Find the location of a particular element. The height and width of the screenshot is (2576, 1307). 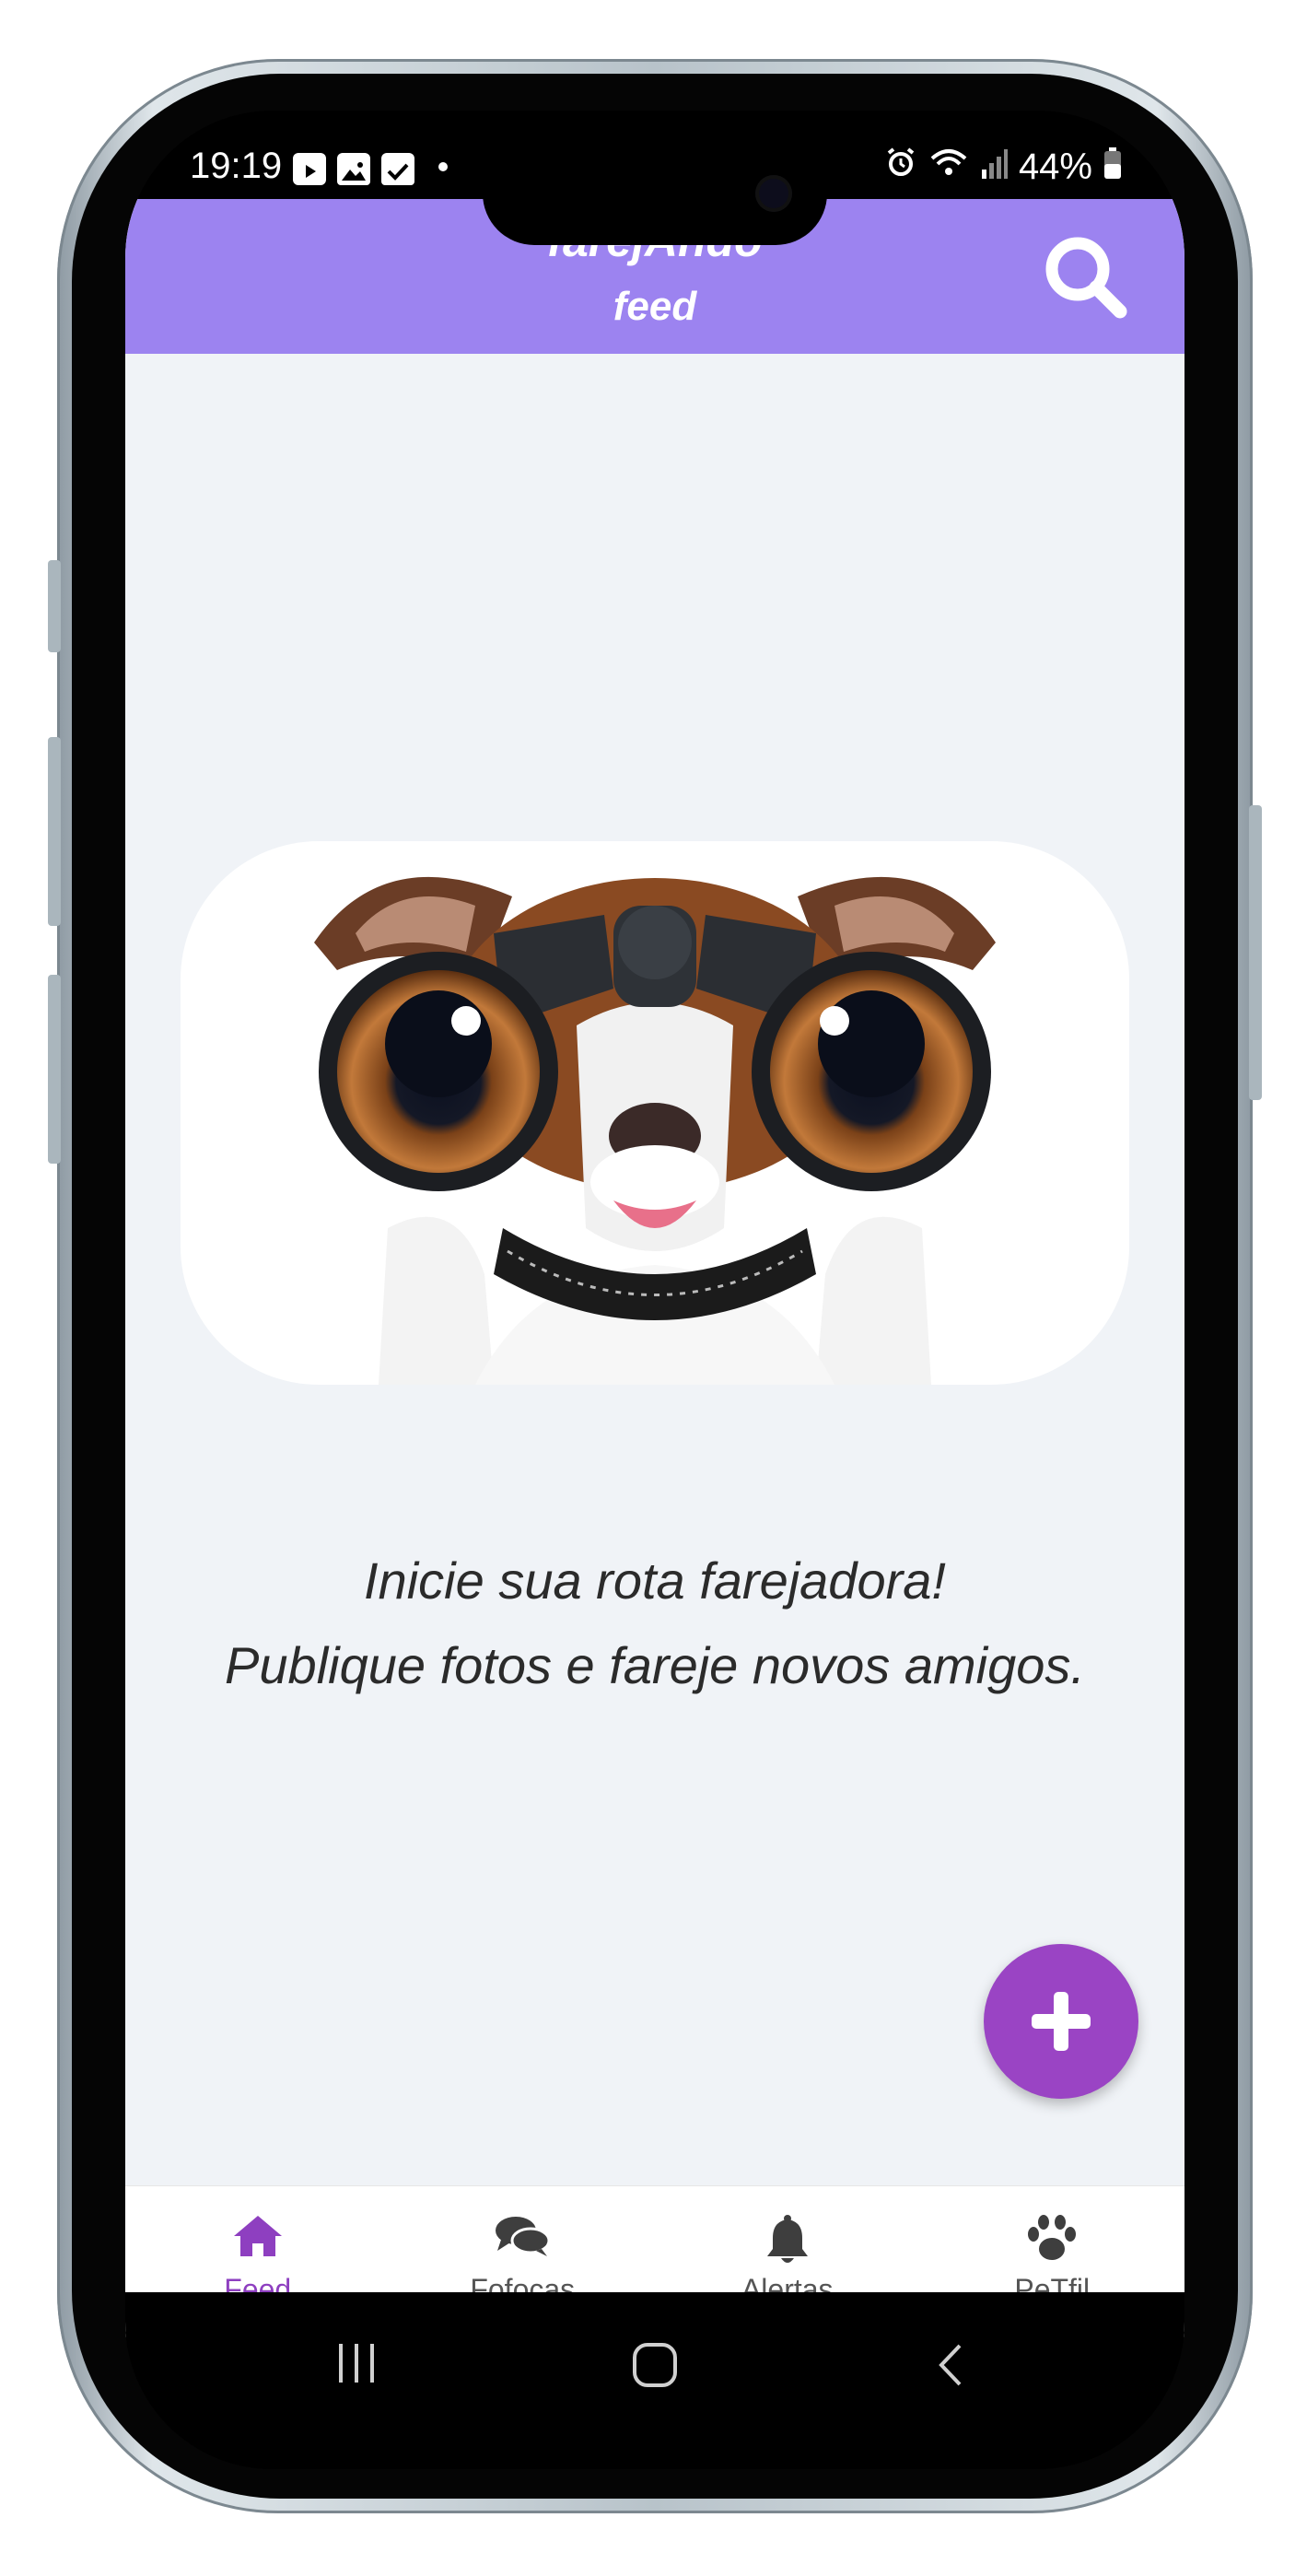

bell-icon is located at coordinates (787, 2239).